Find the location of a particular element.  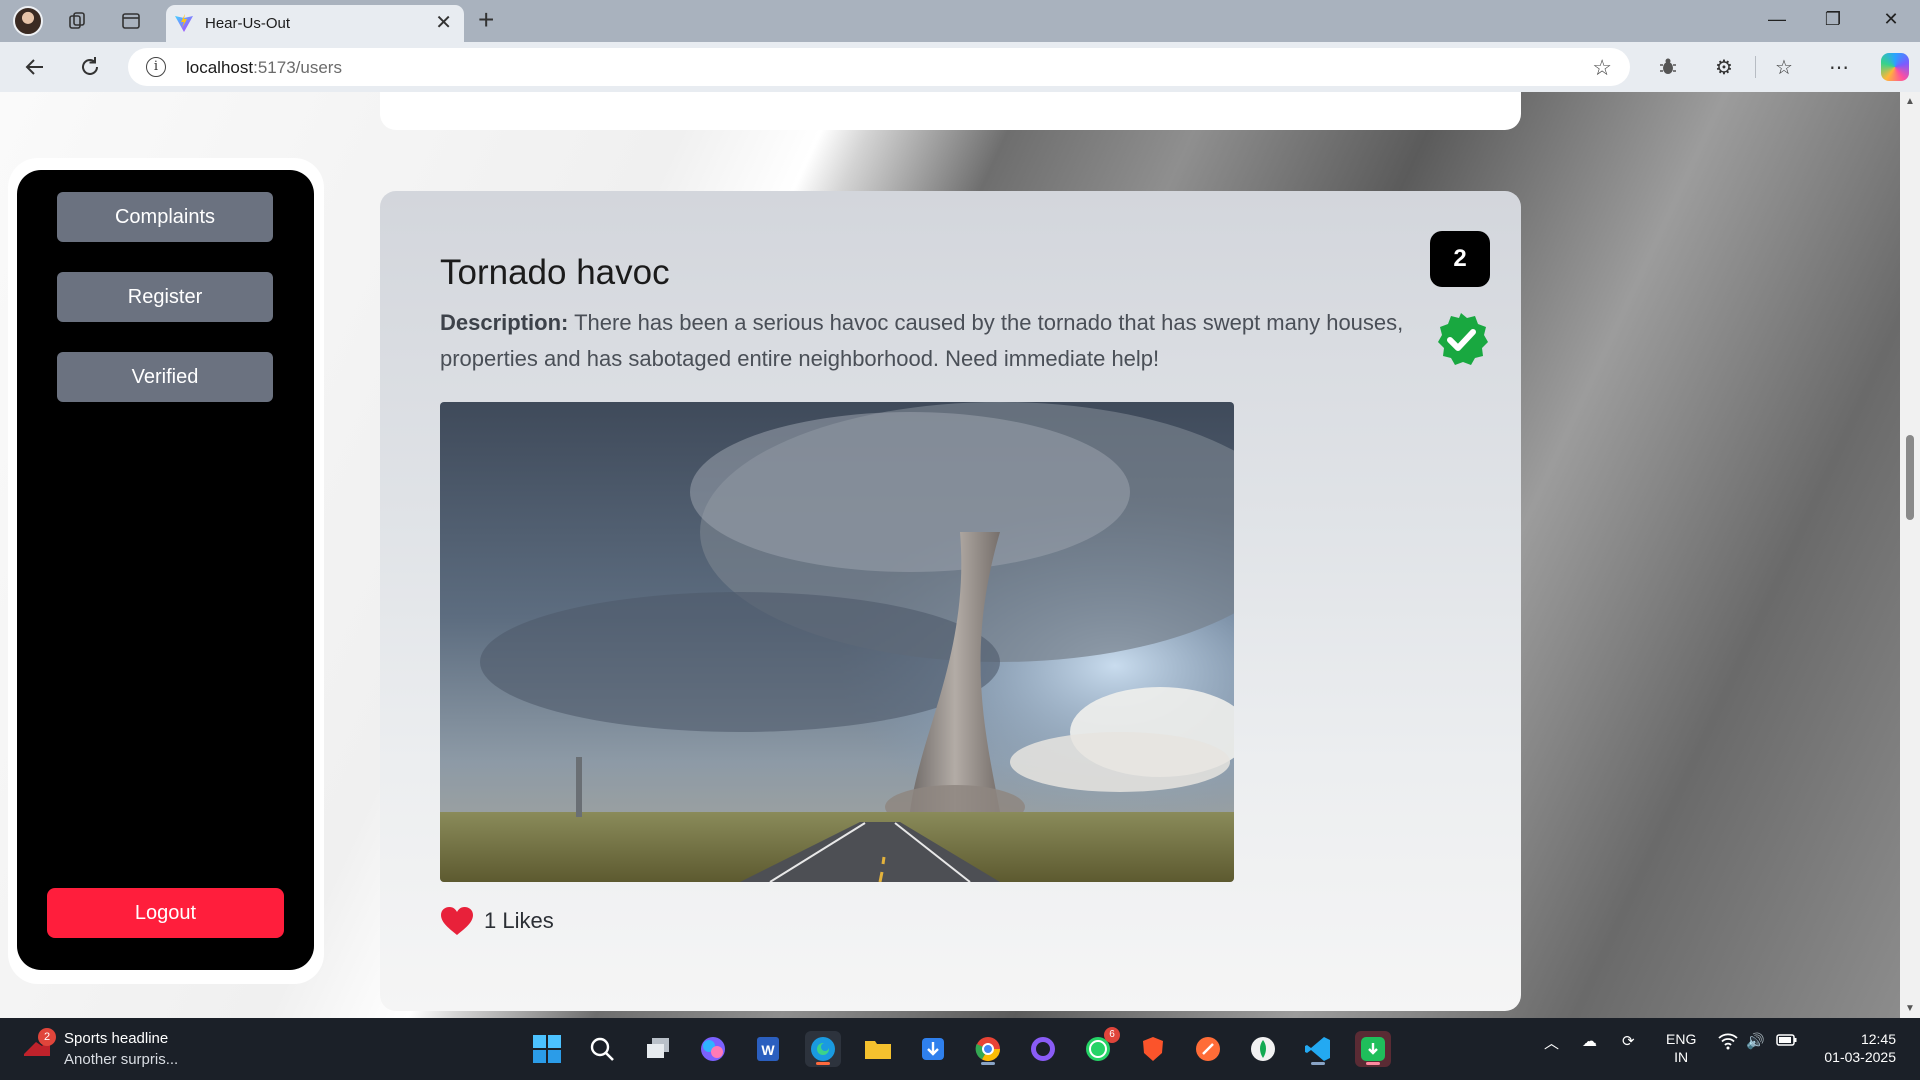

downloader-icon is located at coordinates (933, 1049).